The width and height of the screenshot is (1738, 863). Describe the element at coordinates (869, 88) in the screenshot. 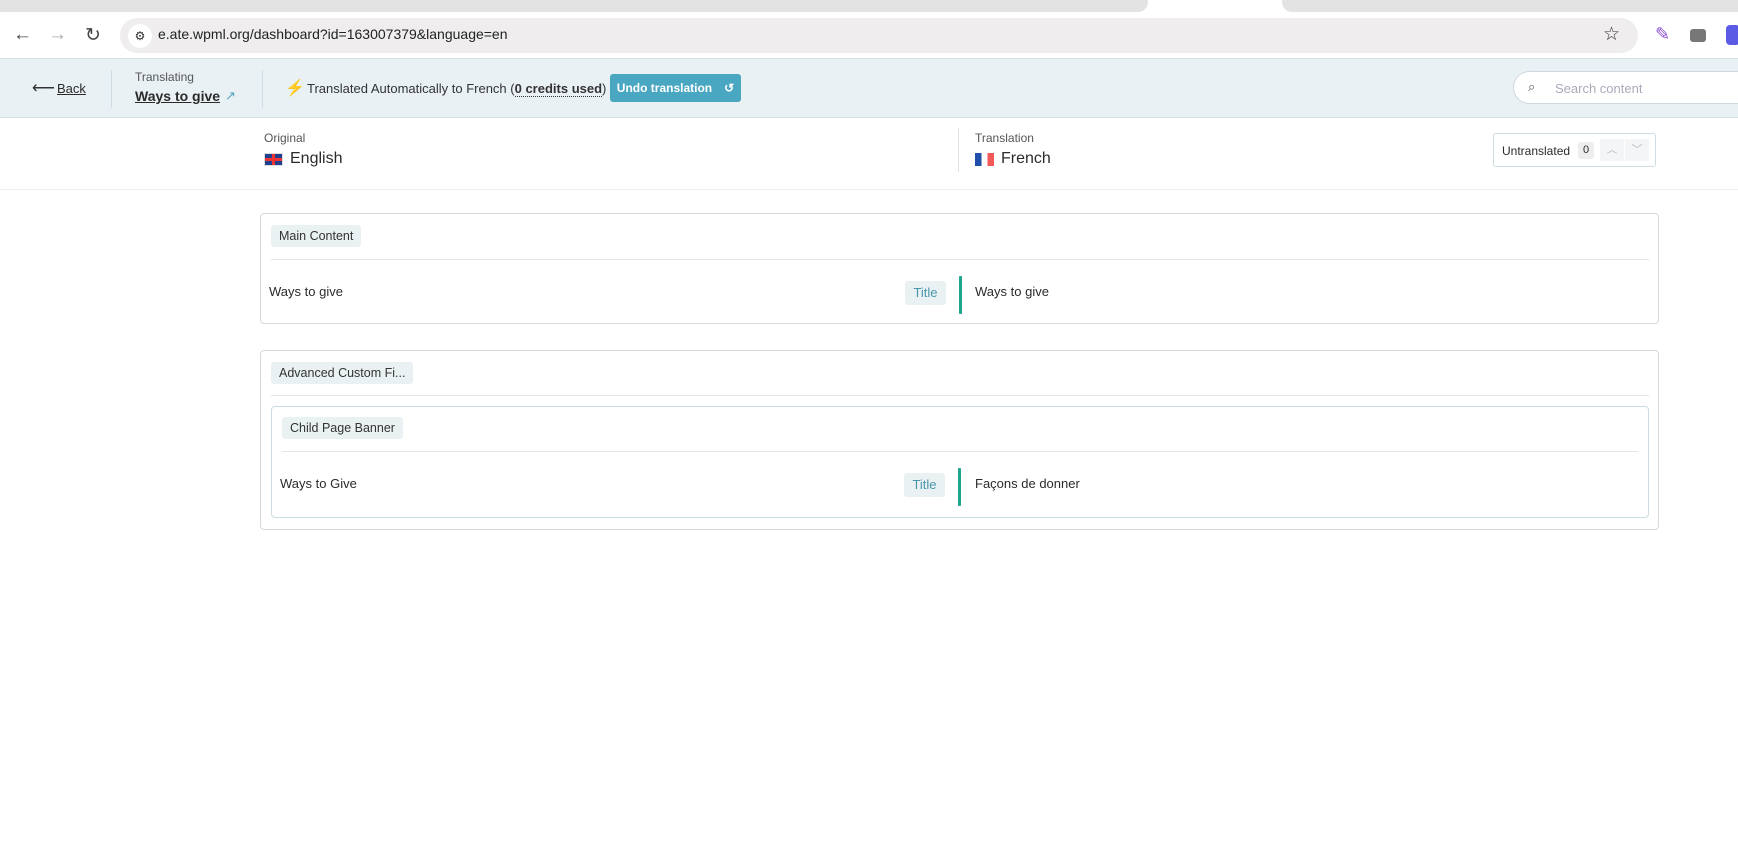

I see `editor-header` at that location.